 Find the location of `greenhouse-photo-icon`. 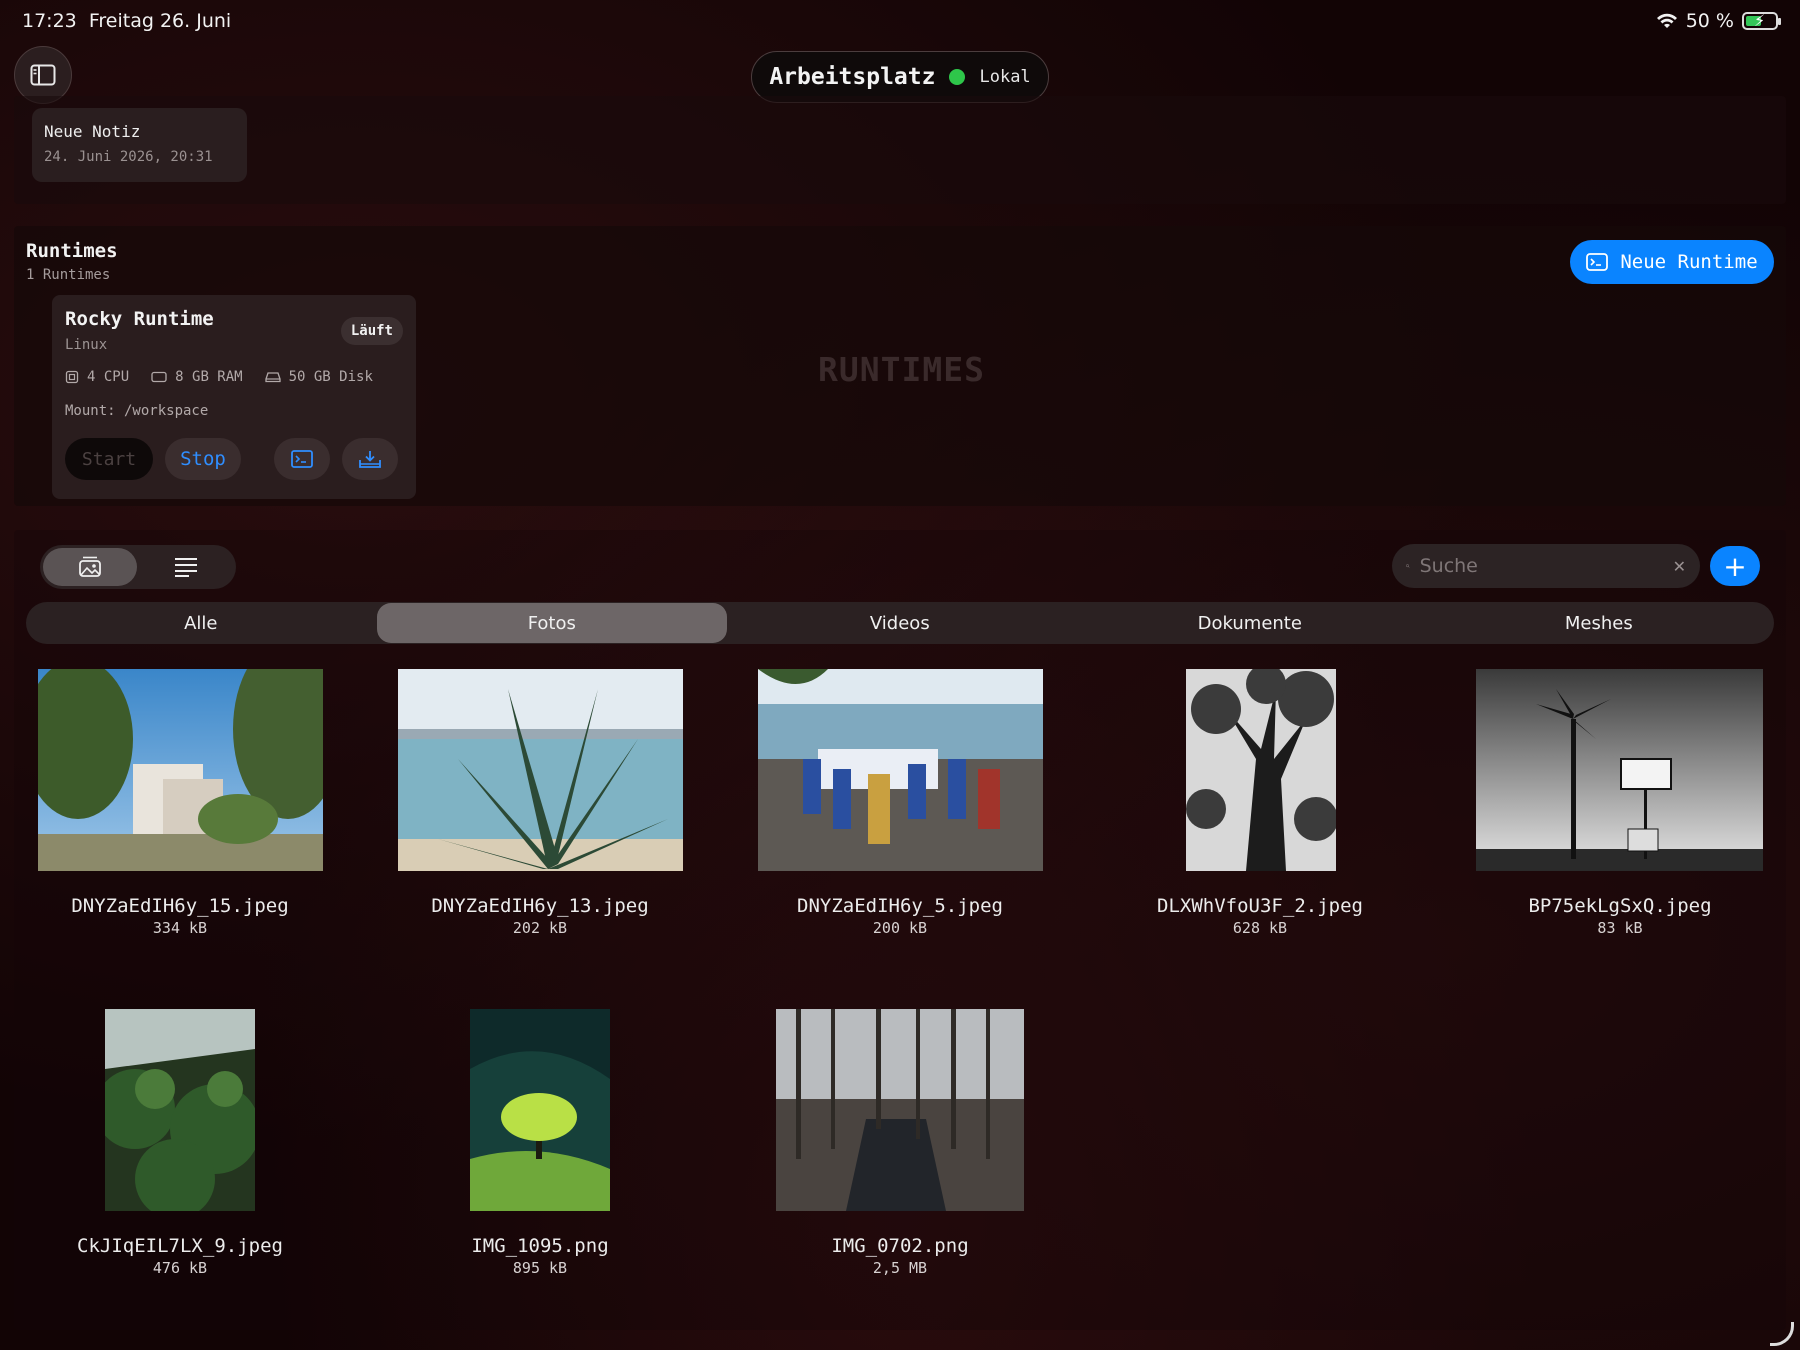

greenhouse-photo-icon is located at coordinates (180, 1110).